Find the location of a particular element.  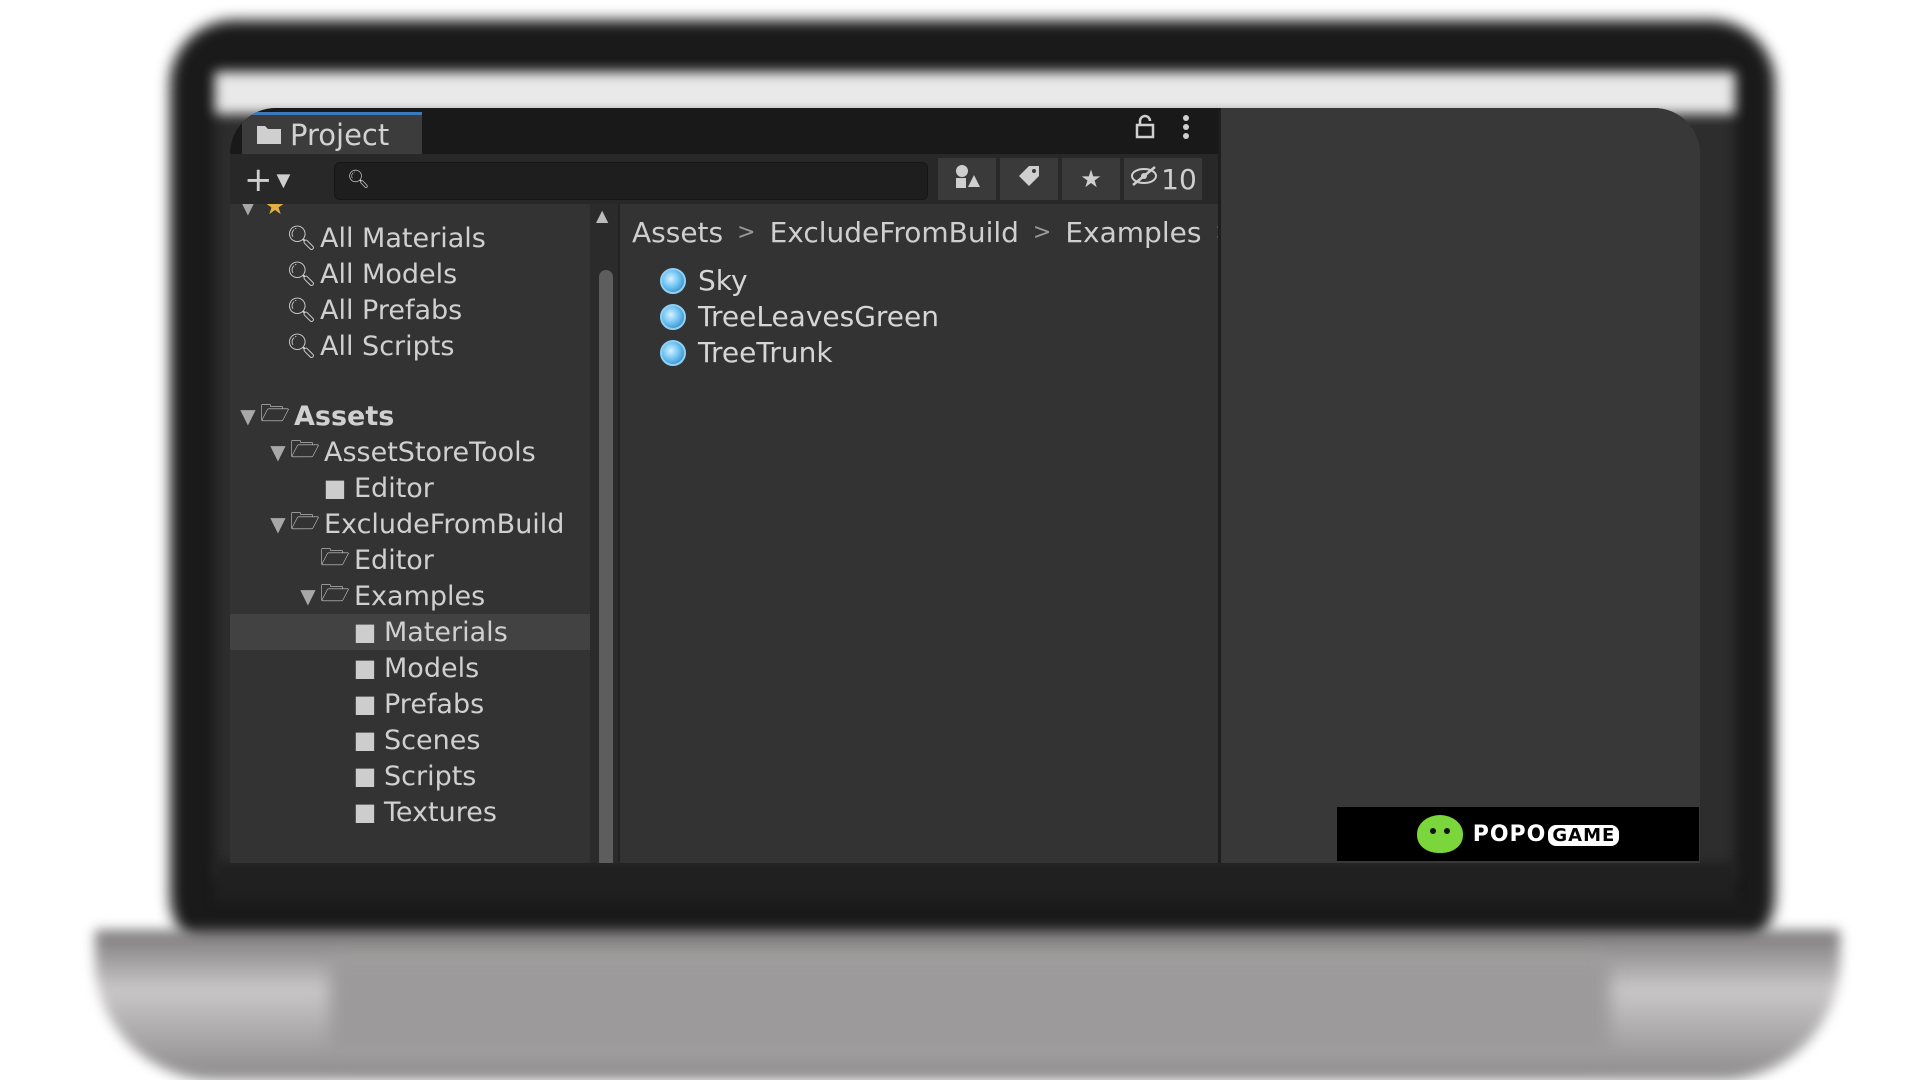

tab-project-label: Project is located at coordinates (340, 134).